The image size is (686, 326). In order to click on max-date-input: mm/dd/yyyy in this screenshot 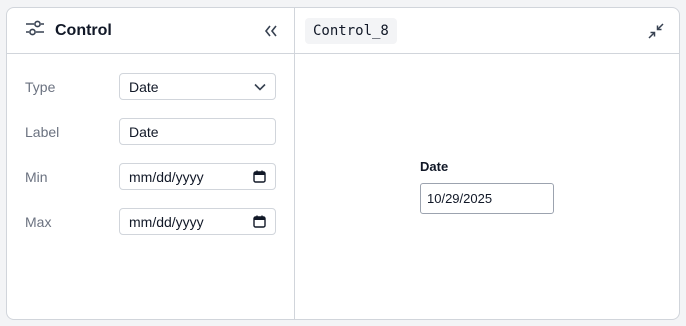, I will do `click(197, 221)`.